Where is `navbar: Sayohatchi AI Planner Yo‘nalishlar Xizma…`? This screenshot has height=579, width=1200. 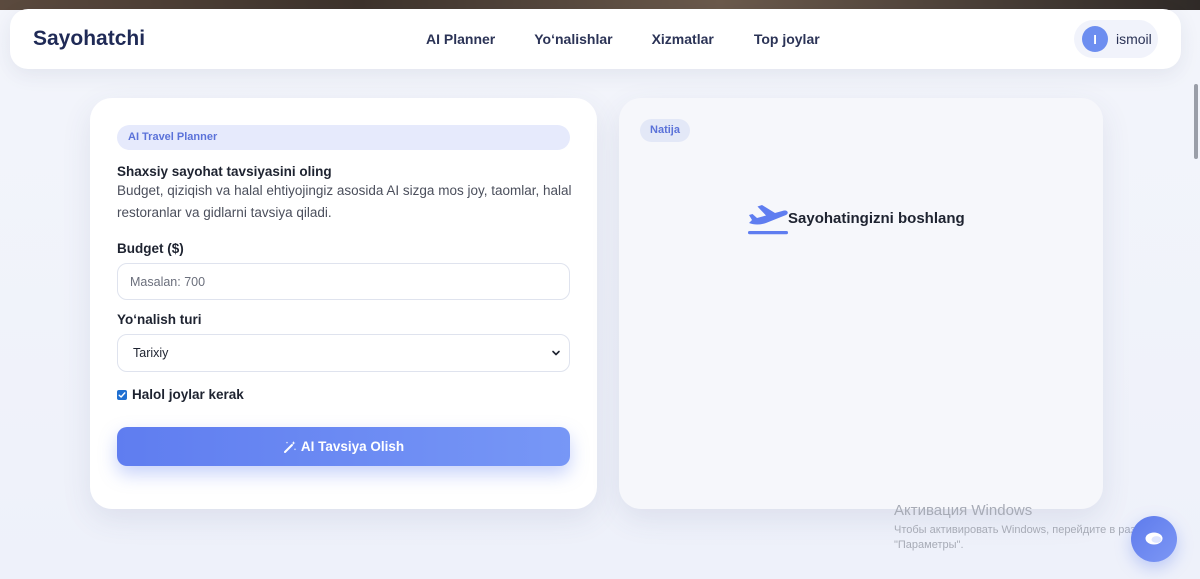 navbar: Sayohatchi AI Planner Yo‘nalishlar Xizma… is located at coordinates (595, 39).